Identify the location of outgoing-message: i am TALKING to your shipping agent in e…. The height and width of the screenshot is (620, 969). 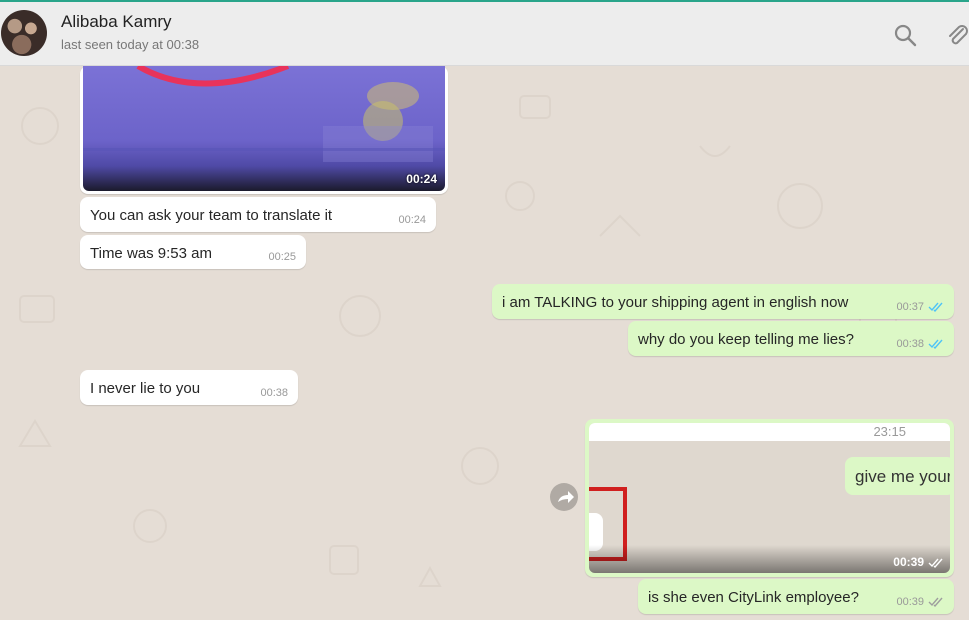
(723, 301).